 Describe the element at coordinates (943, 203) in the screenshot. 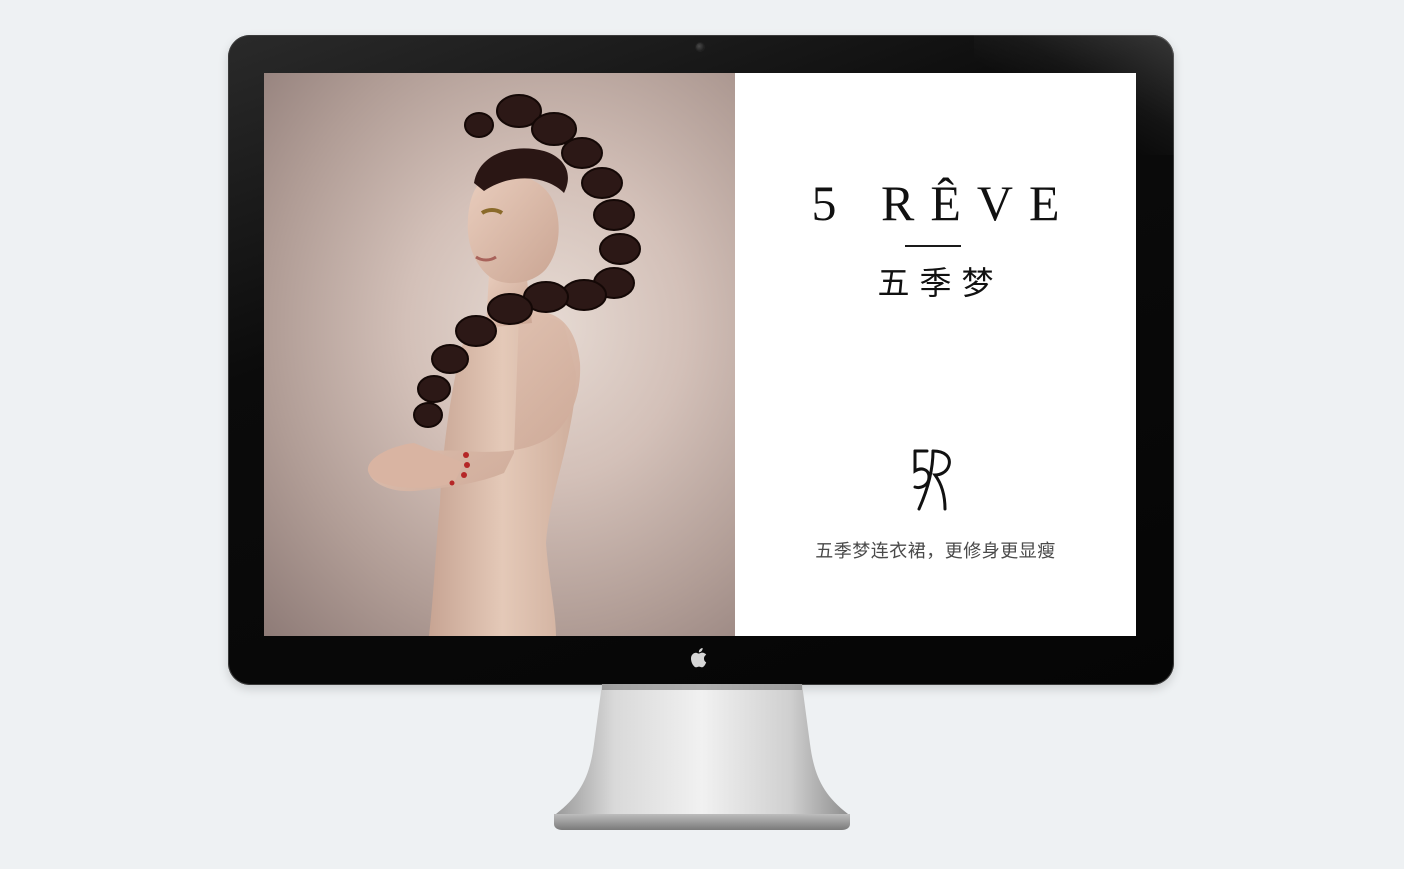

I see `brand-wordmark: 5 RÊVE` at that location.